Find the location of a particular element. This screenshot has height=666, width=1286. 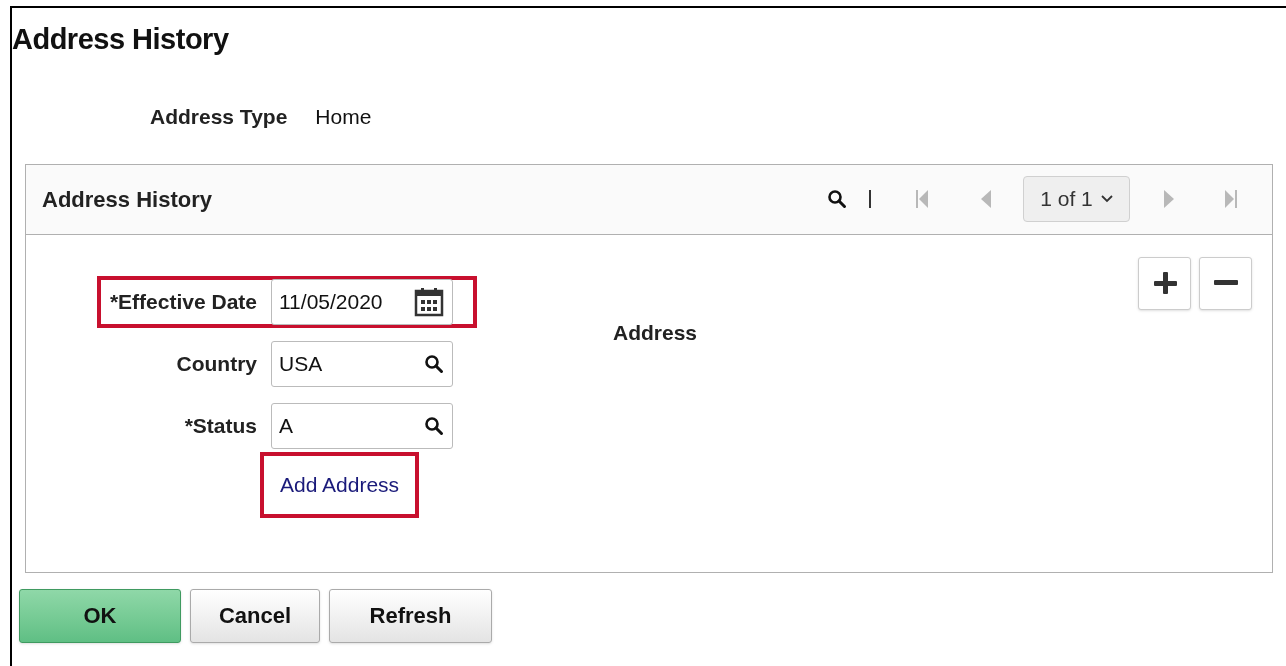

delete-row-button is located at coordinates (1225, 283).